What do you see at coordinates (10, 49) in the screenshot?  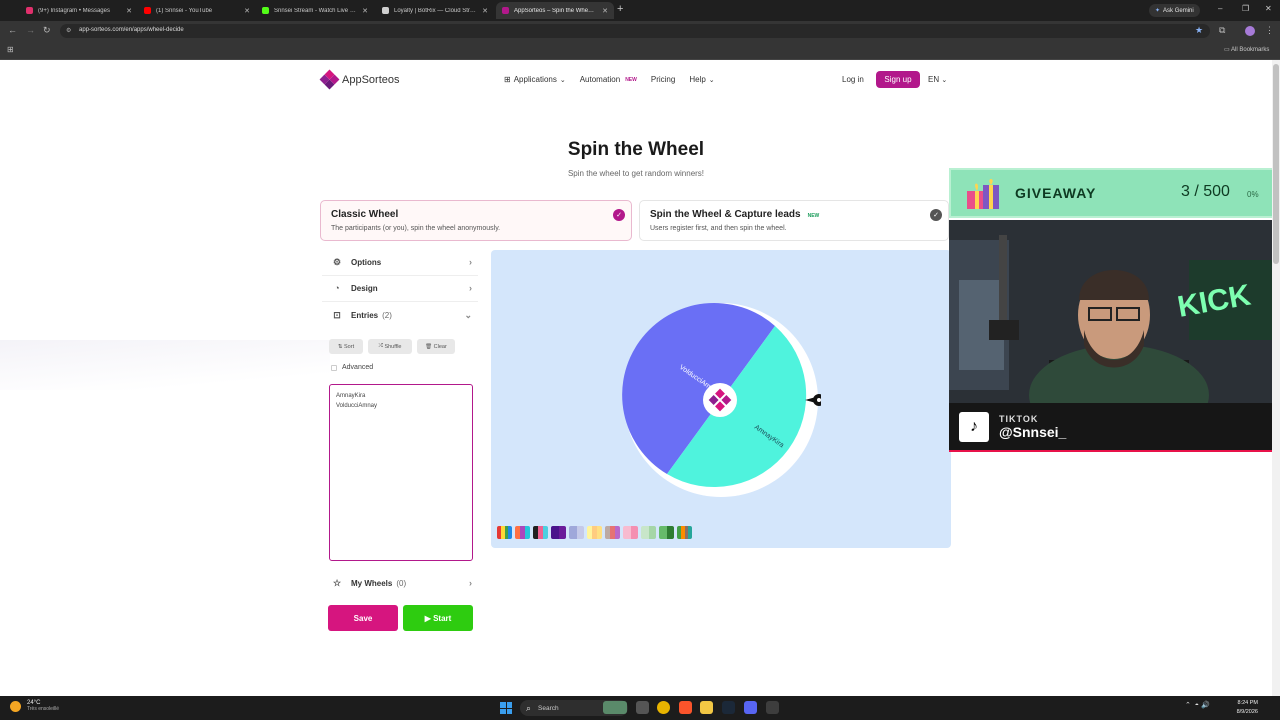 I see `apps-grid-icon: ⊞` at bounding box center [10, 49].